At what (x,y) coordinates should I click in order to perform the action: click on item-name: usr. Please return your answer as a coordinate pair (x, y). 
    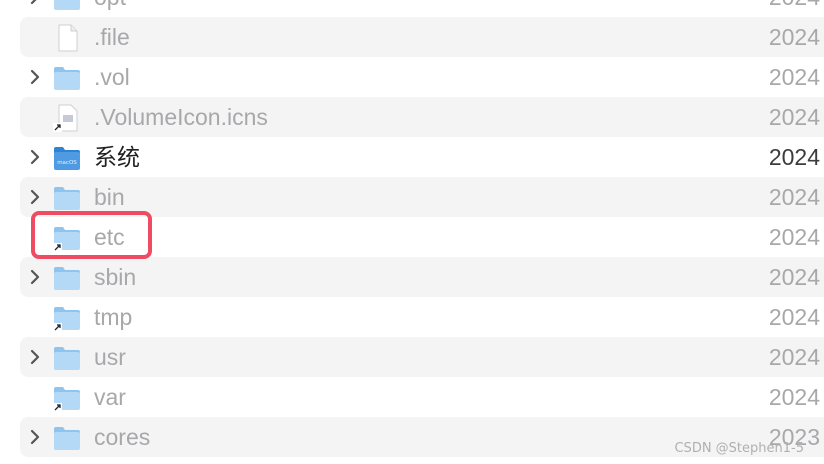
    Looking at the image, I should click on (110, 357).